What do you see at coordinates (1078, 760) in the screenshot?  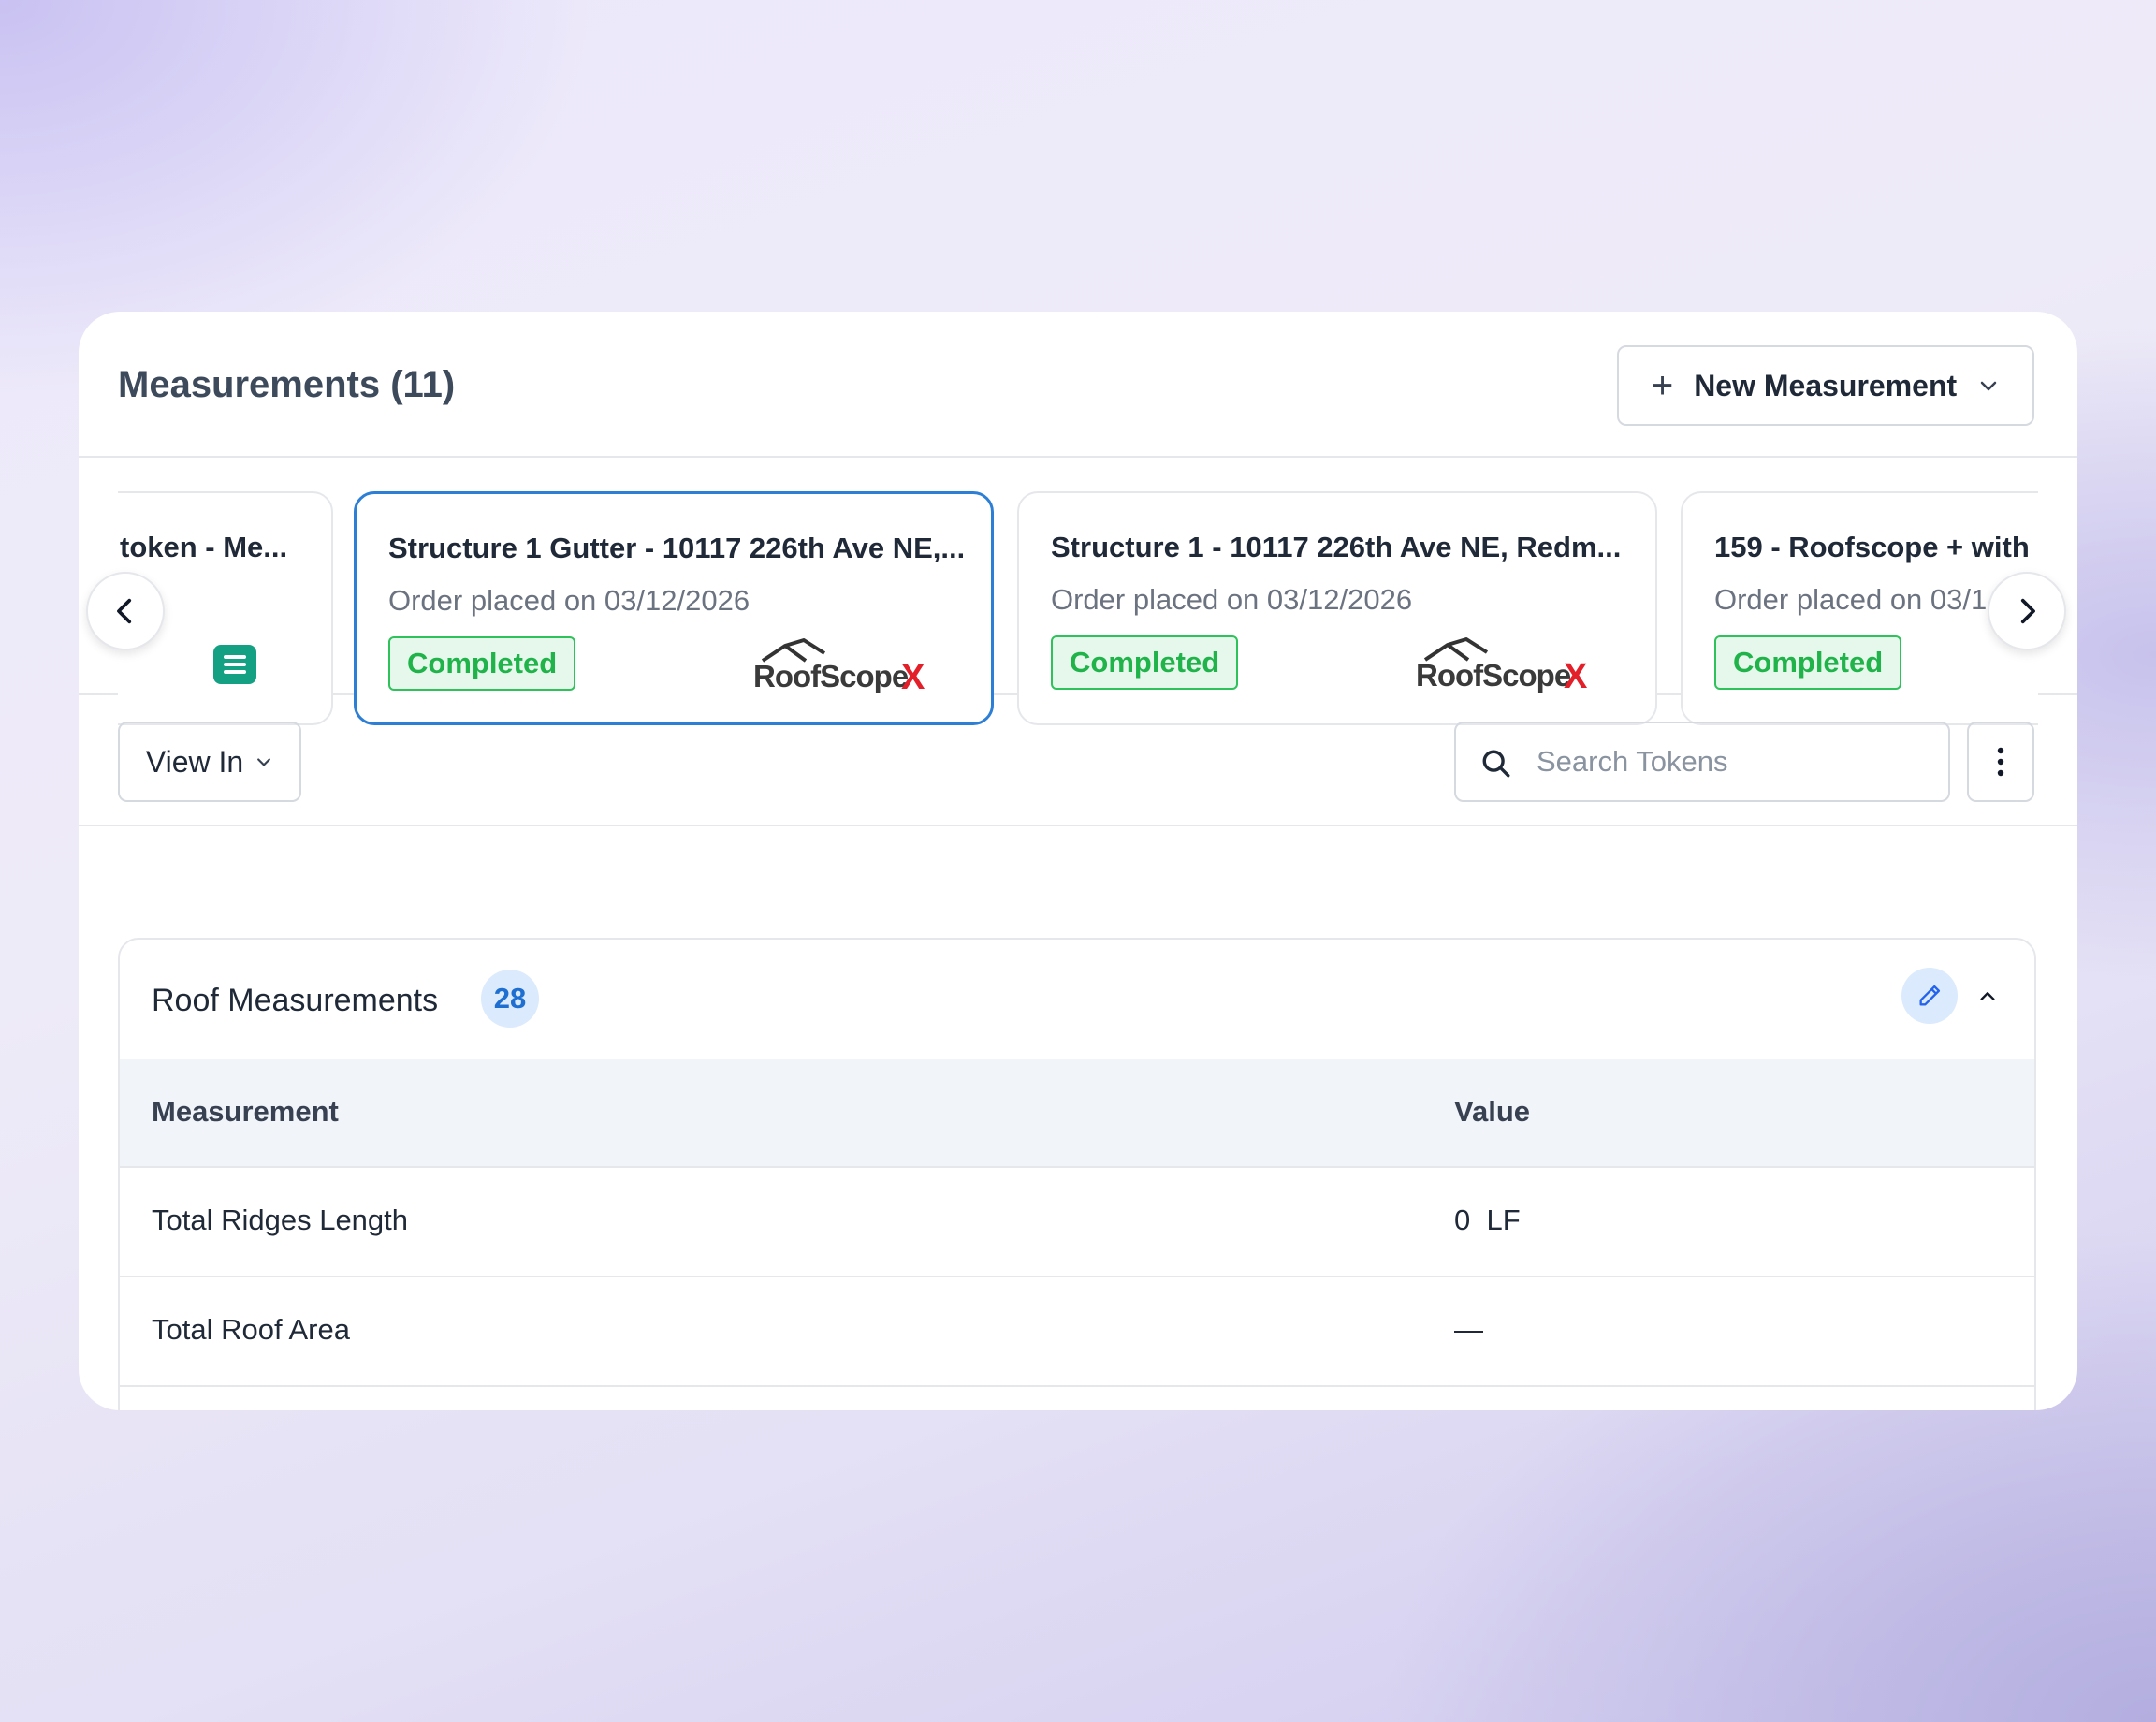 I see `toolbar: View In` at bounding box center [1078, 760].